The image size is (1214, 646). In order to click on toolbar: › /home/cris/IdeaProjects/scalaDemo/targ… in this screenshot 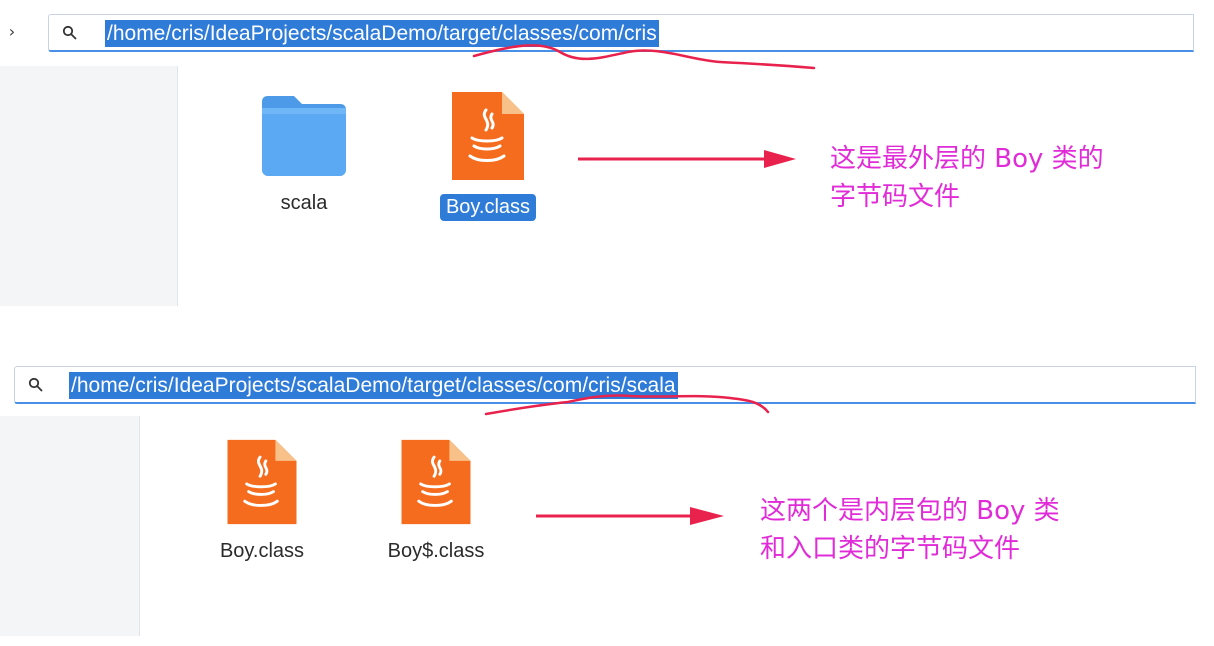, I will do `click(607, 33)`.